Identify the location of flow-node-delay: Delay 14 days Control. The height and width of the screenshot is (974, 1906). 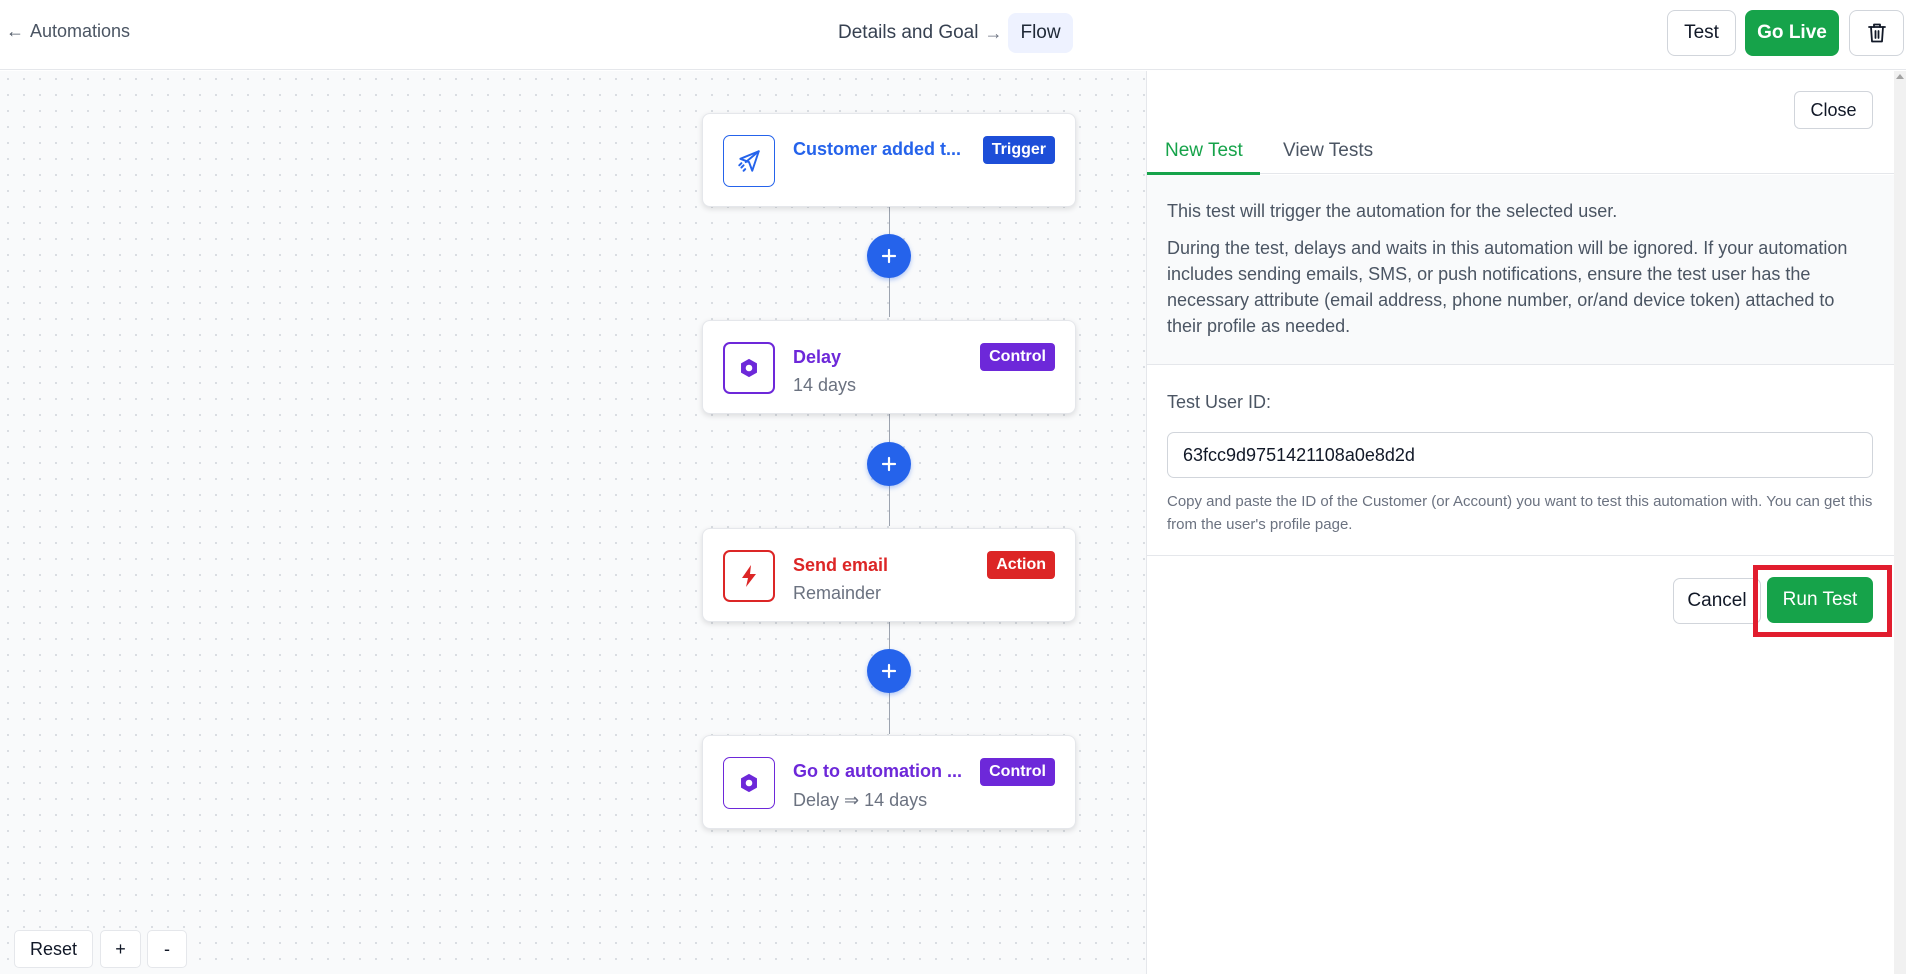
(889, 367).